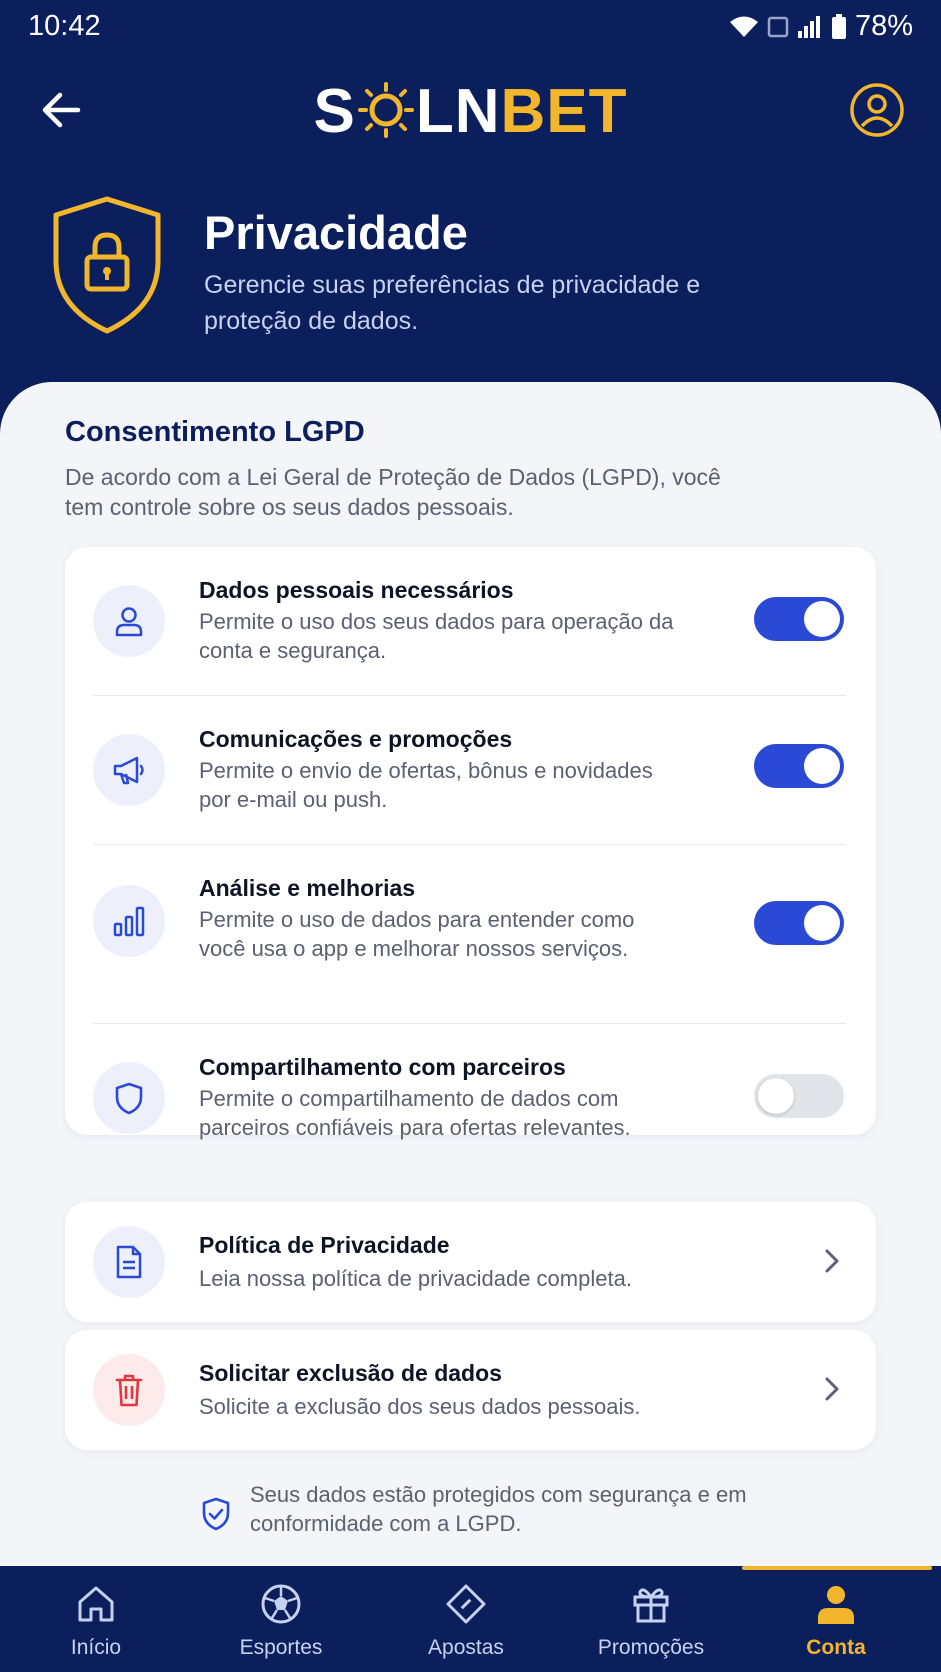  Describe the element at coordinates (96, 1647) in the screenshot. I see `nav-label: Início` at that location.